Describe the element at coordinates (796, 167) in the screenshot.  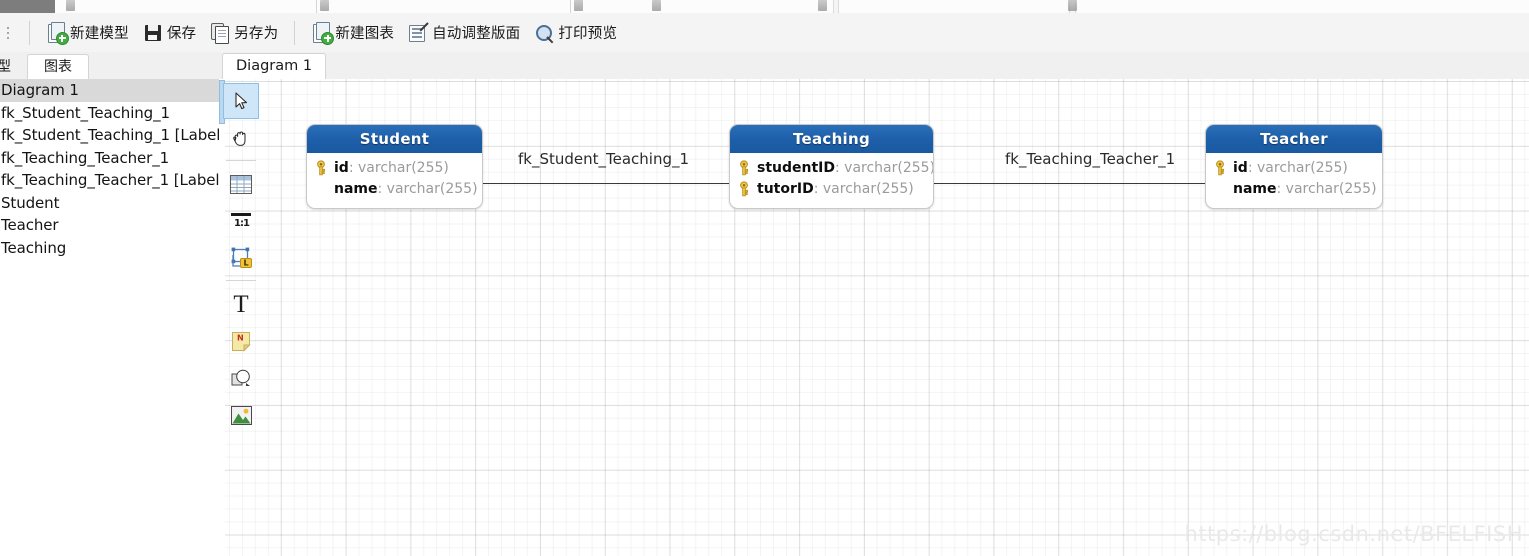
I see `column-name: studentID` at that location.